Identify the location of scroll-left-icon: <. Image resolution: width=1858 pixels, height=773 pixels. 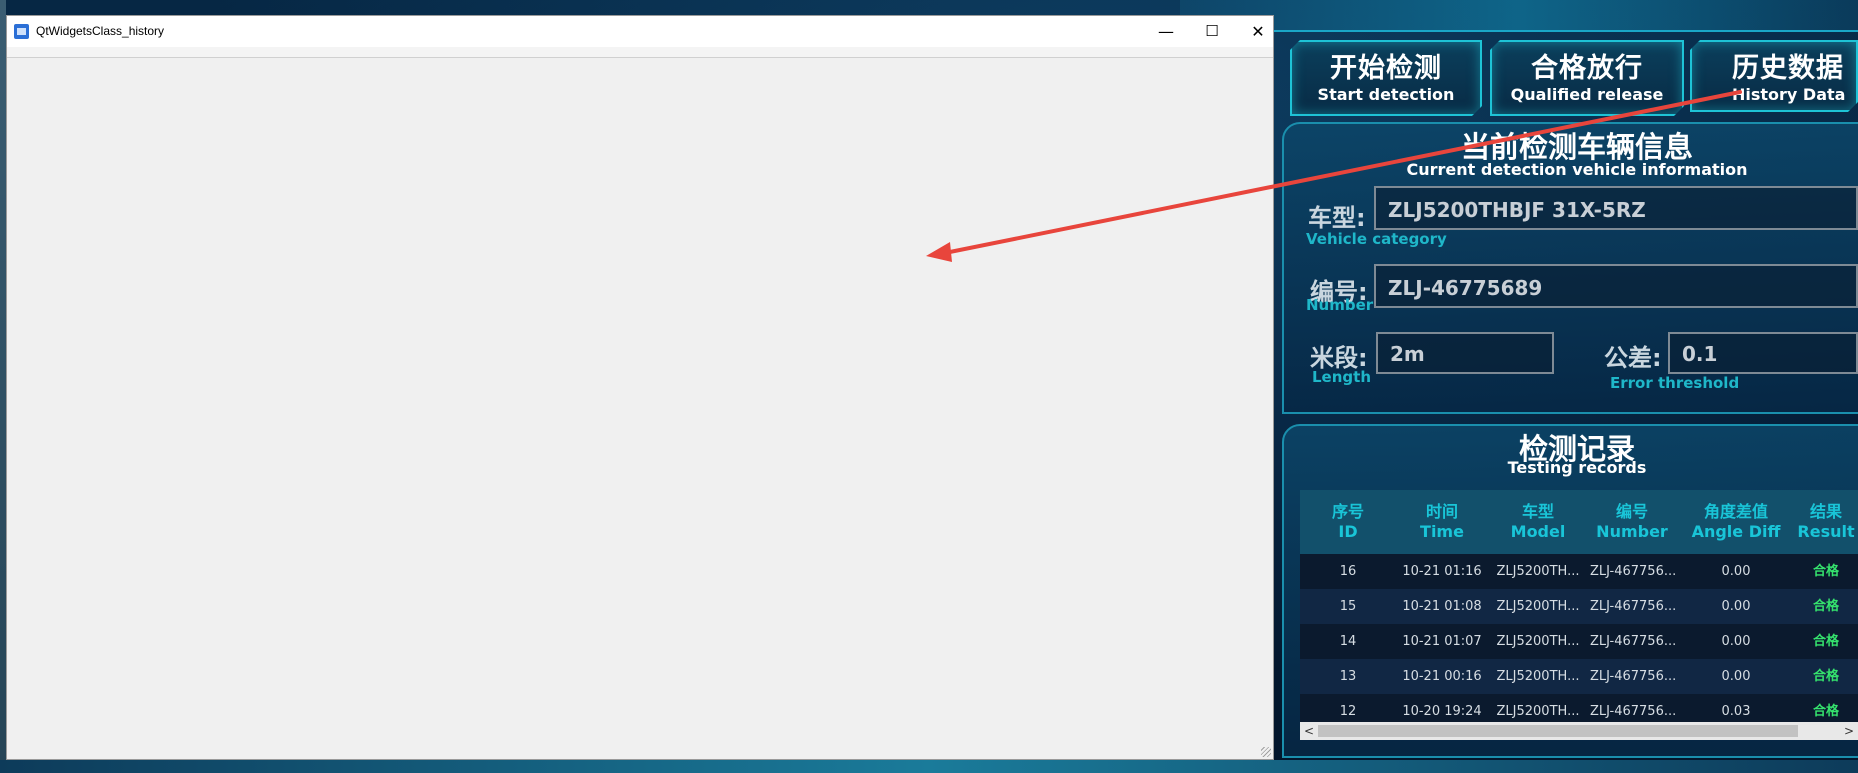
(1309, 731).